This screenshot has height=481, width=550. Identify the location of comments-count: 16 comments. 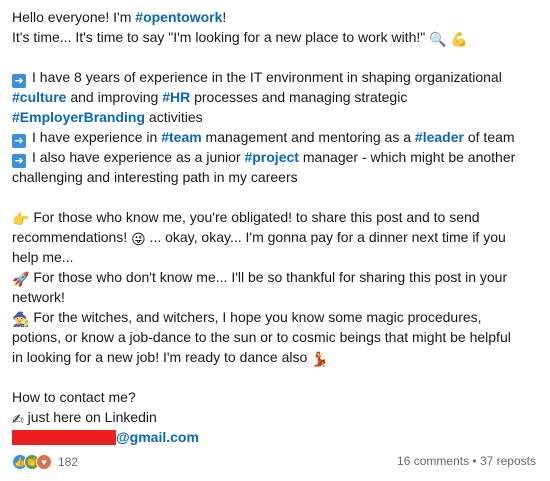
(433, 461).